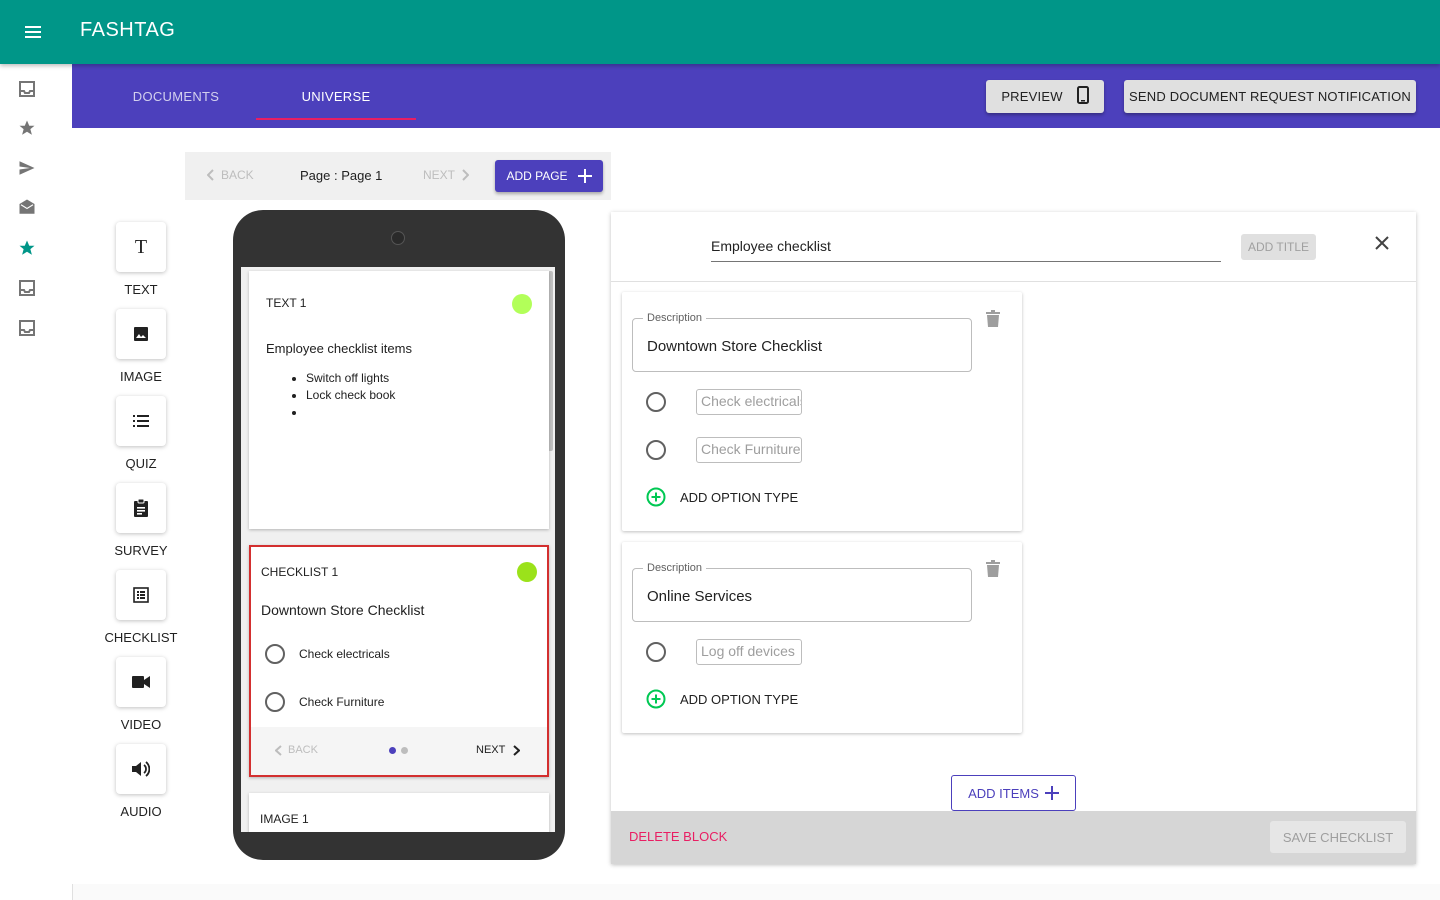 This screenshot has width=1440, height=900. I want to click on image-block-card: IMAGE 1, so click(399, 812).